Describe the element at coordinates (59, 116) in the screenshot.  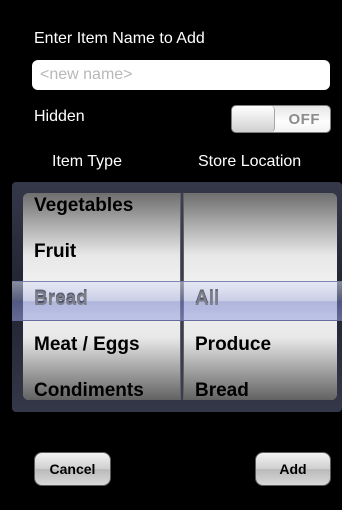
I see `hidden-label: Hidden` at that location.